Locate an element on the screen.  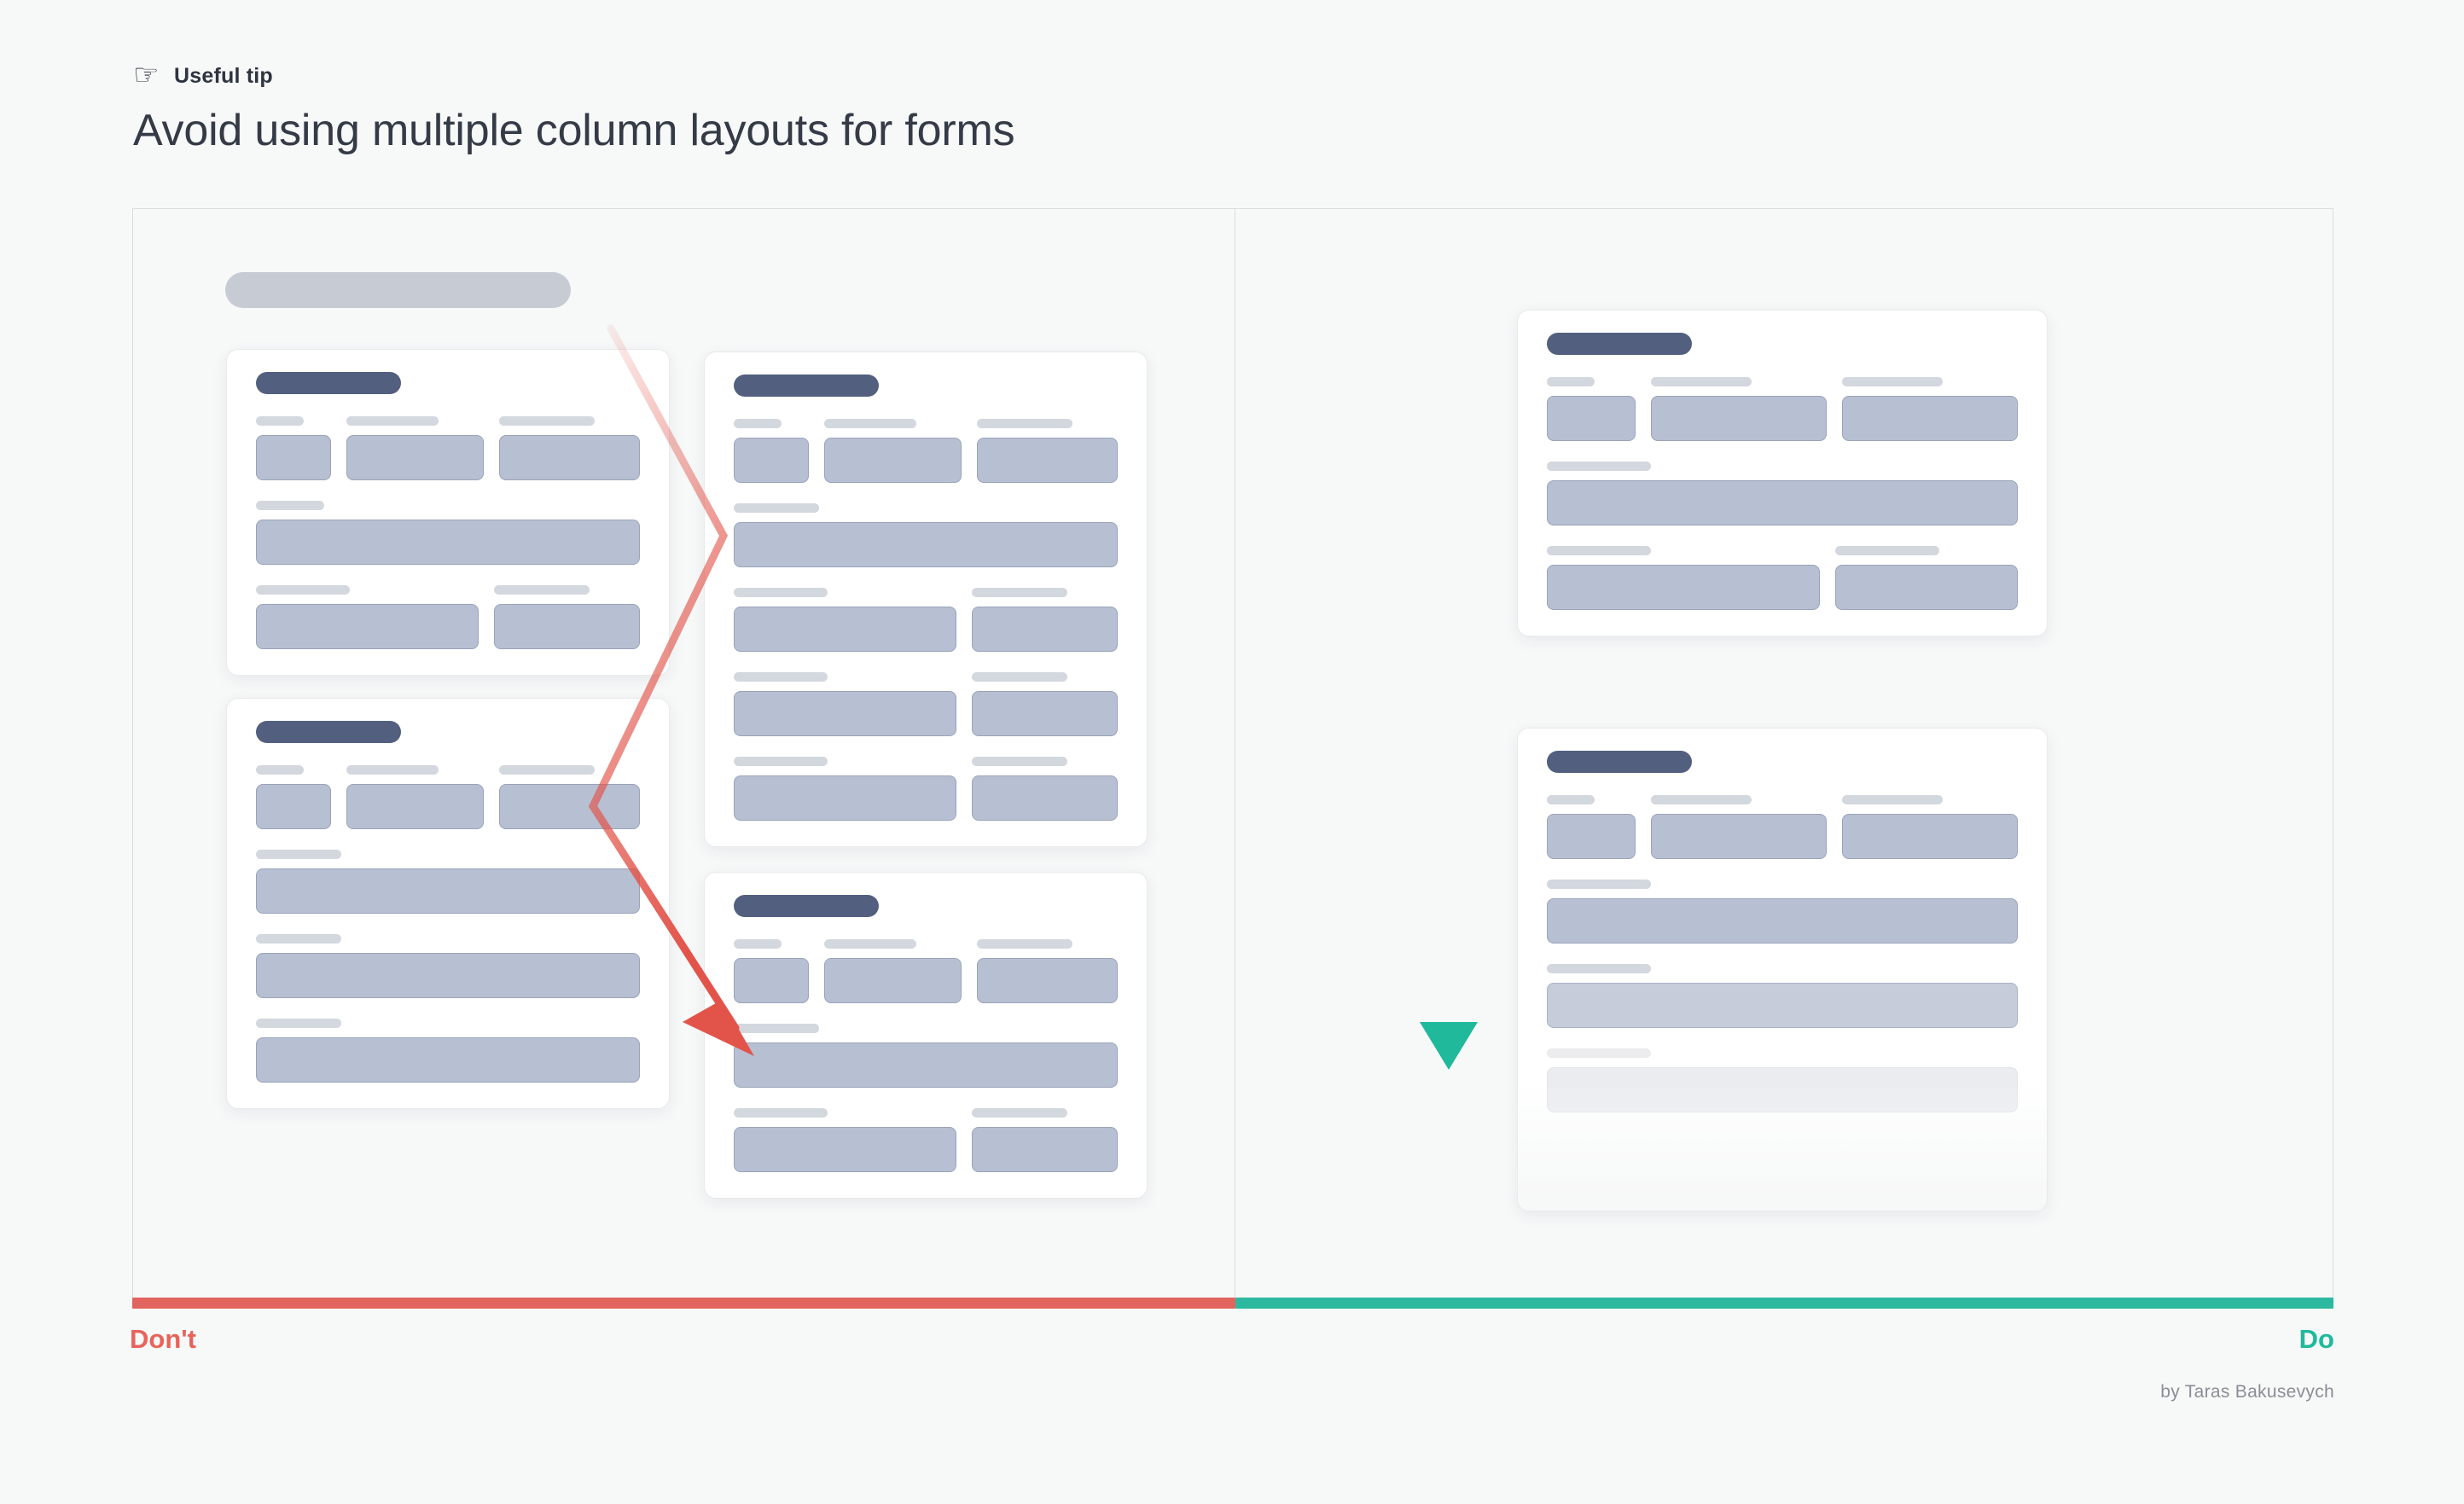
form-card-do-bottom is located at coordinates (1782, 969).